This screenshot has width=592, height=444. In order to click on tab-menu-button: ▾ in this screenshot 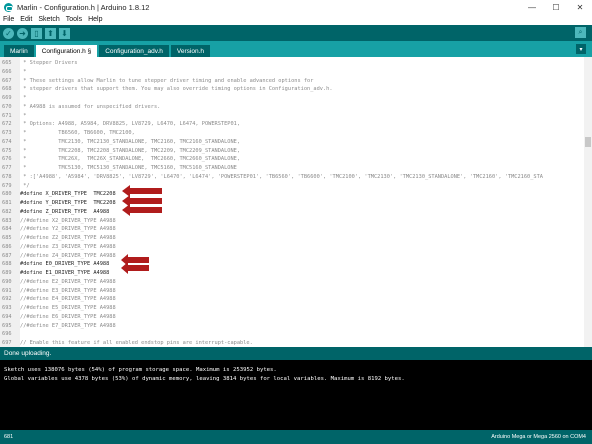, I will do `click(581, 49)`.